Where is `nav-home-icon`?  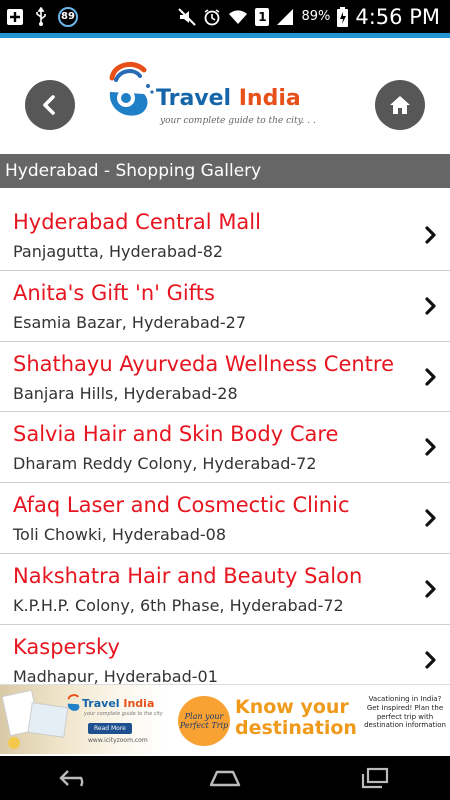
nav-home-icon is located at coordinates (225, 778).